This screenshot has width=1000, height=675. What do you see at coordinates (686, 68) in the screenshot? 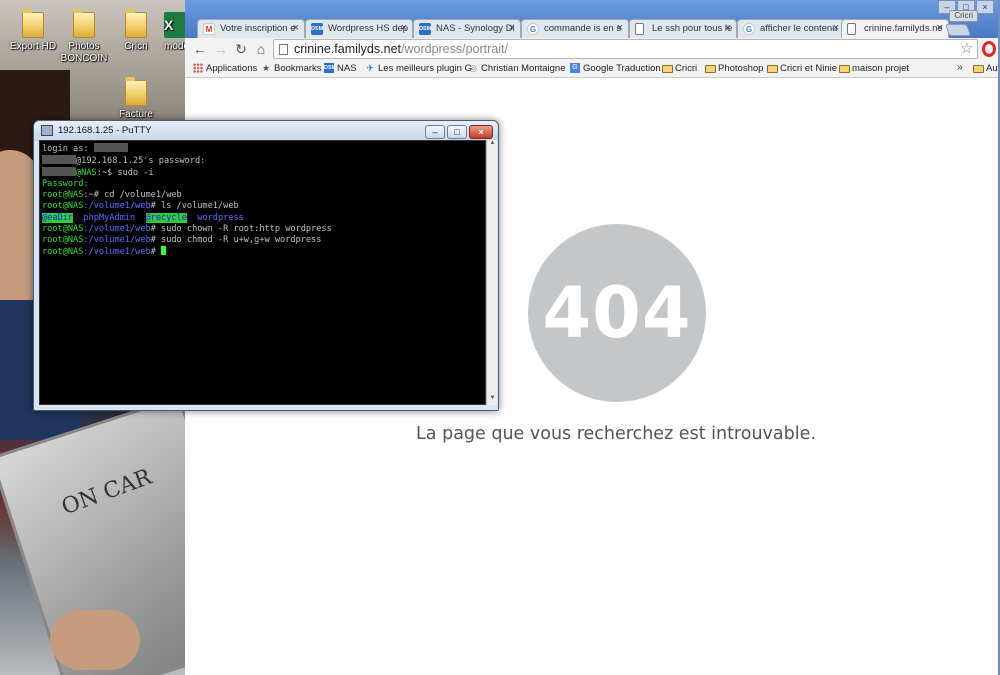
I see `bookmark-label: Cricri` at bounding box center [686, 68].